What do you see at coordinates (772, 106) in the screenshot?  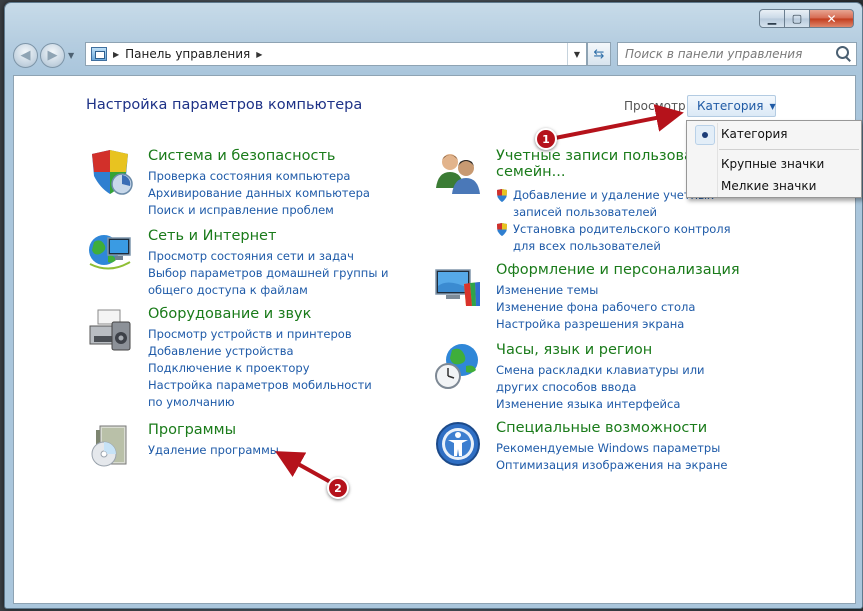 I see `chevron-down-icon: ▼` at bounding box center [772, 106].